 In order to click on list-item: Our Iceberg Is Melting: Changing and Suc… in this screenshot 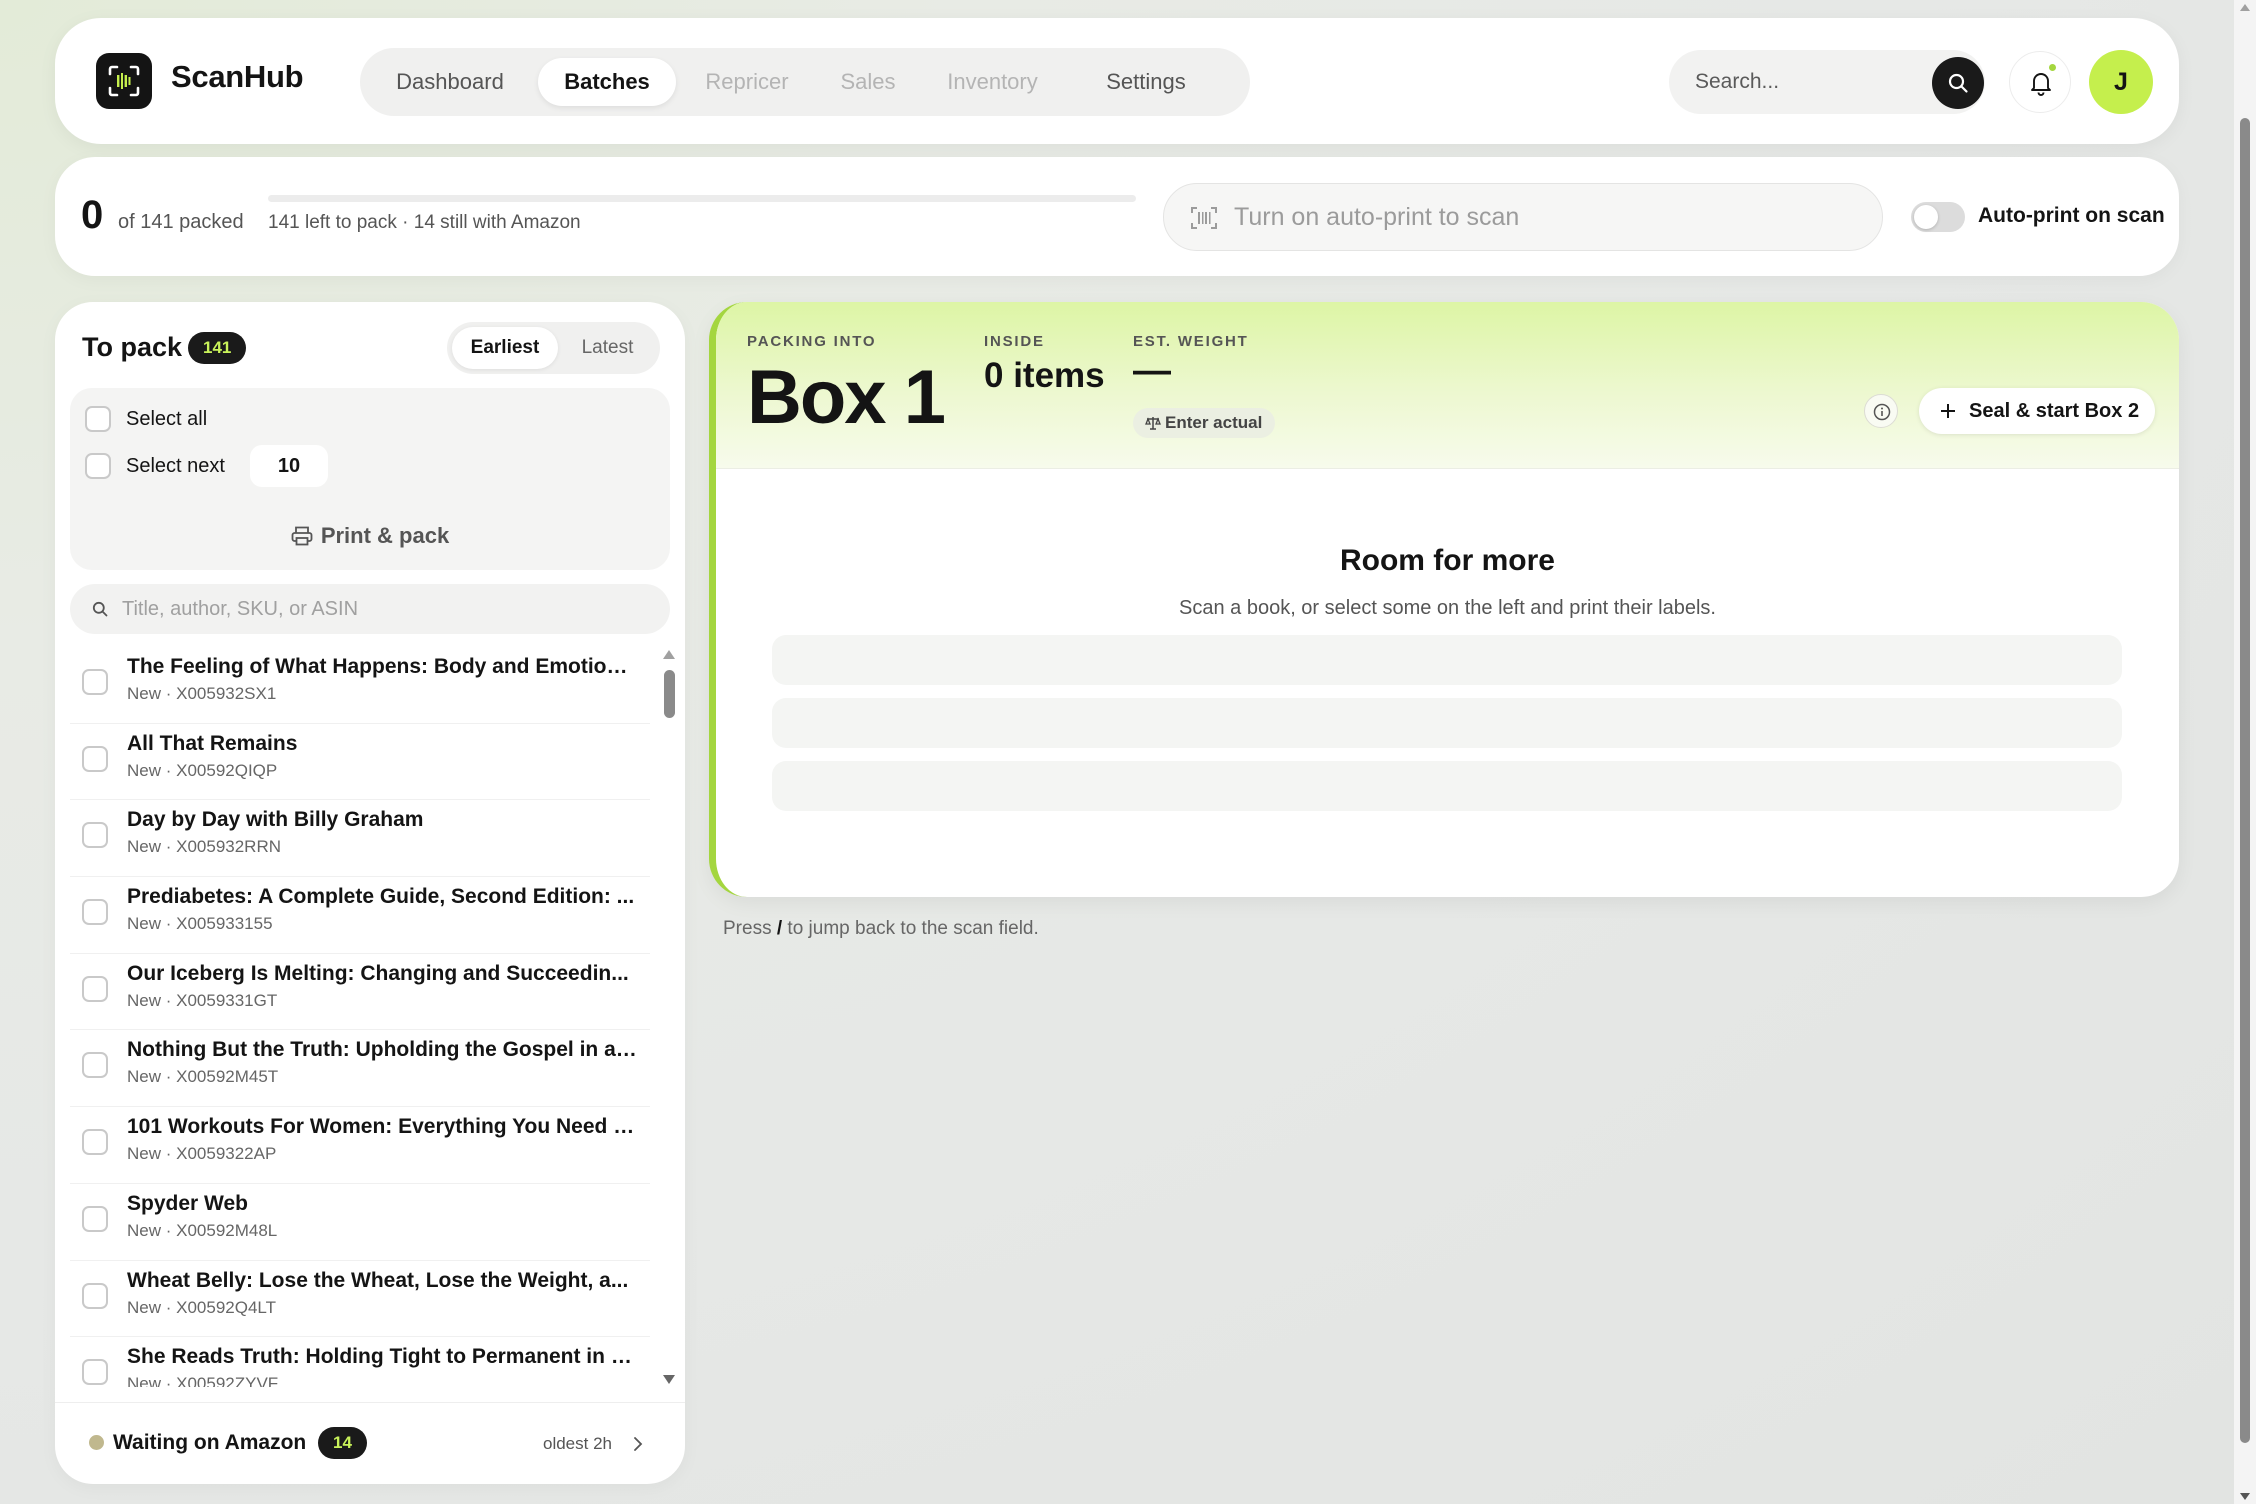, I will do `click(360, 992)`.